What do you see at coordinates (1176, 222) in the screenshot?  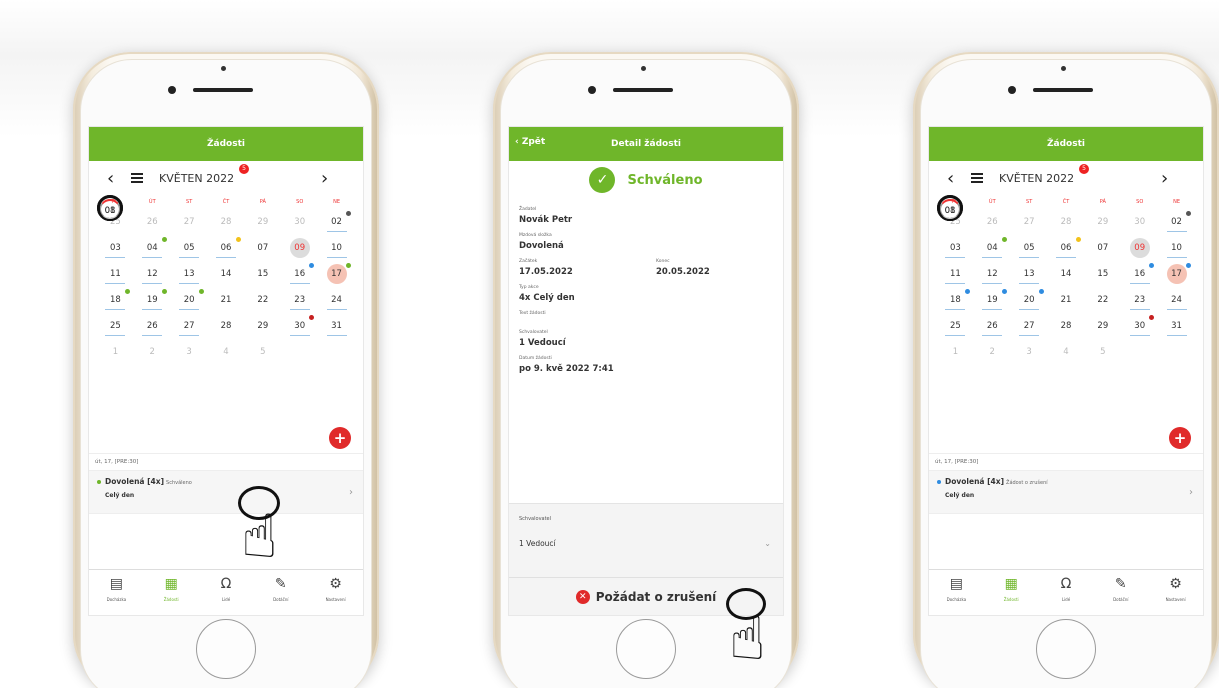 I see `calendar-day: 02` at bounding box center [1176, 222].